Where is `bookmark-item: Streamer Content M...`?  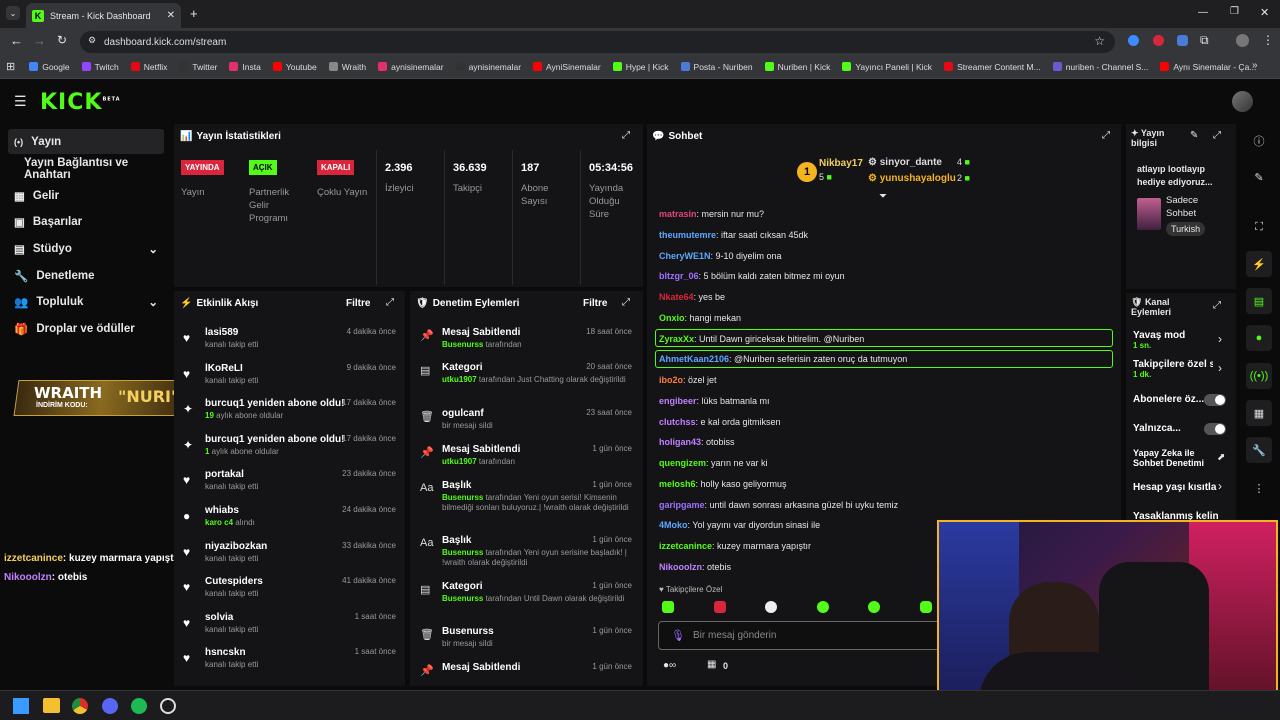
bookmark-item: Streamer Content M... is located at coordinates (992, 67).